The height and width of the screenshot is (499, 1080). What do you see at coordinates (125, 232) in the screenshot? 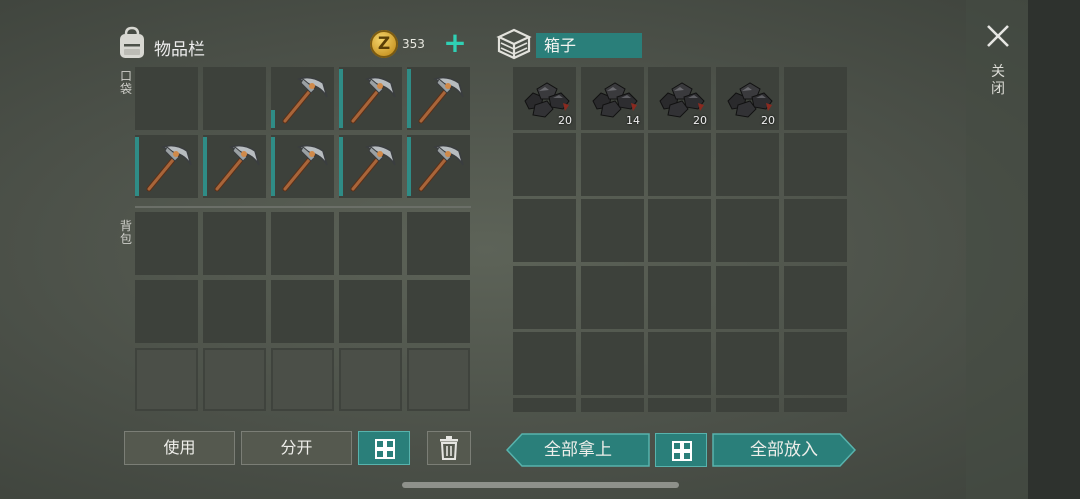
I see `backpack-label: 背包` at bounding box center [125, 232].